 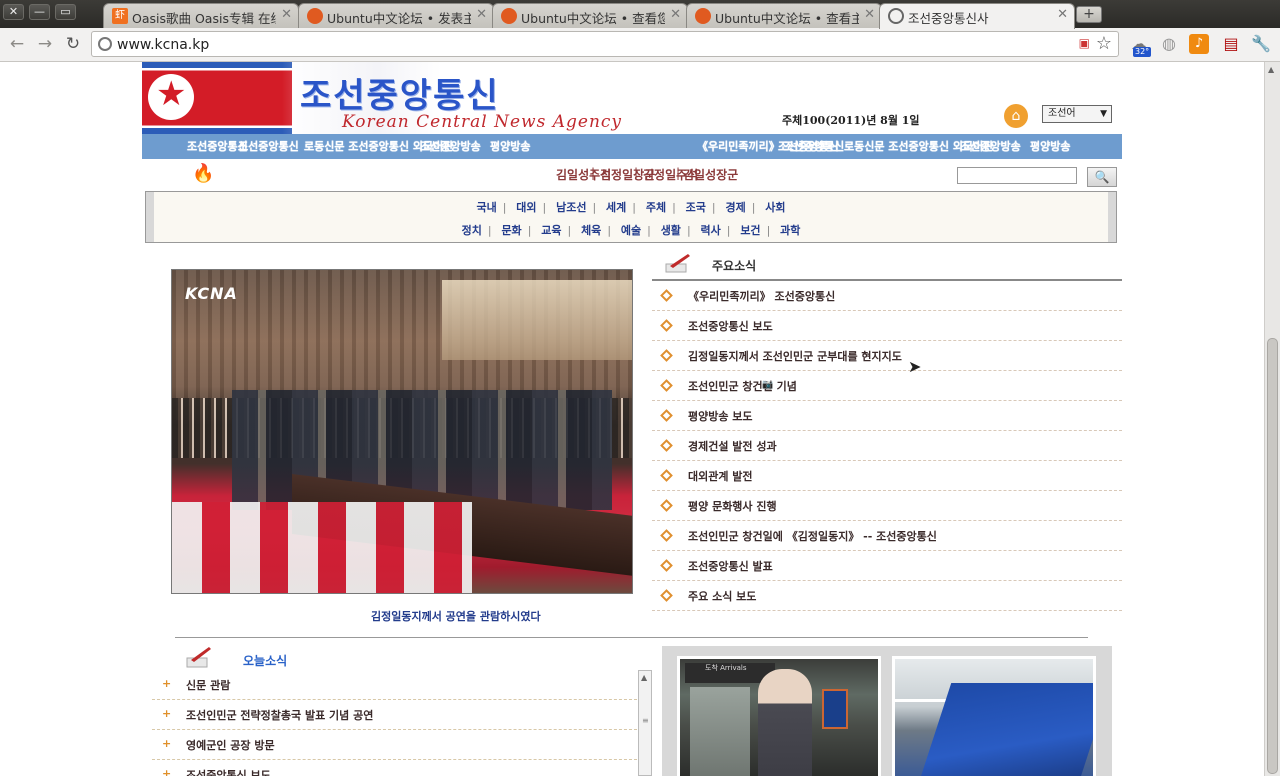 I want to click on category-link: 대외, so click(x=526, y=207).